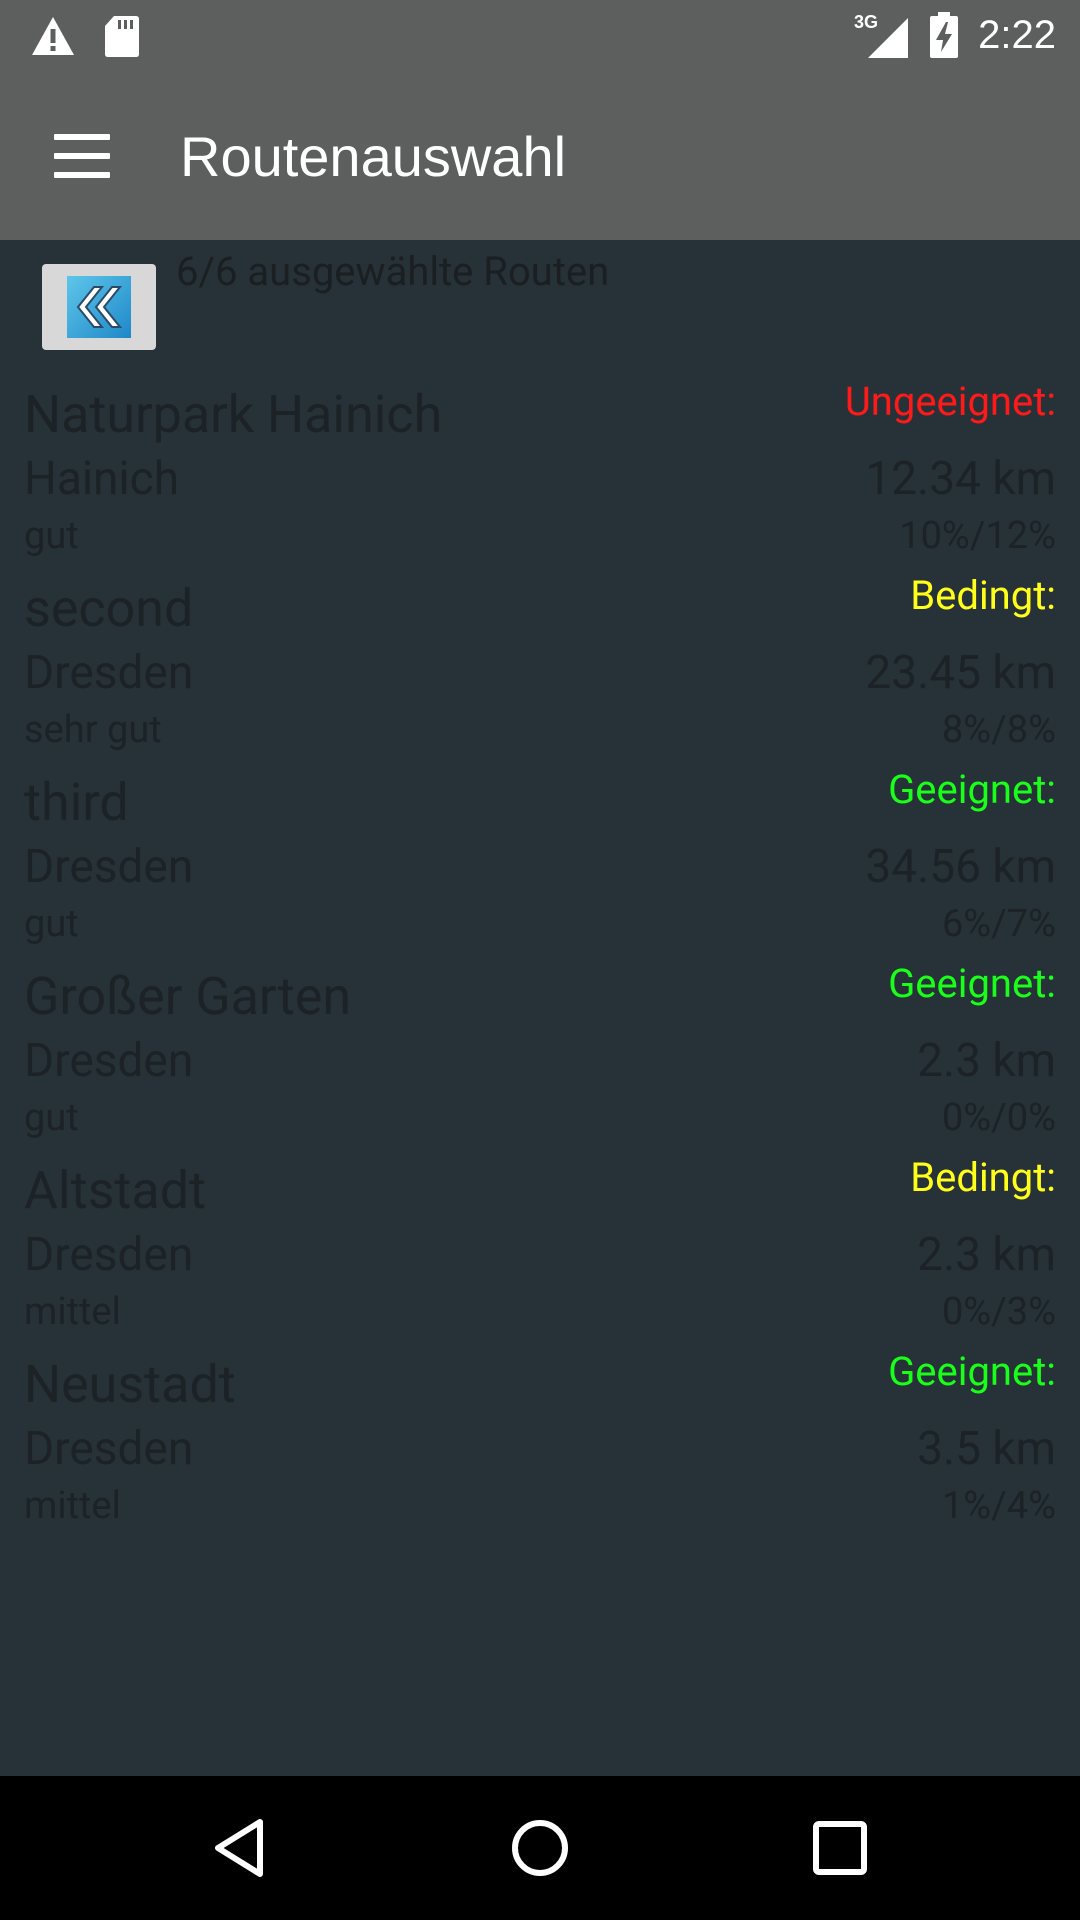  Describe the element at coordinates (986, 1449) in the screenshot. I see `route-distance: 3.5 km` at that location.